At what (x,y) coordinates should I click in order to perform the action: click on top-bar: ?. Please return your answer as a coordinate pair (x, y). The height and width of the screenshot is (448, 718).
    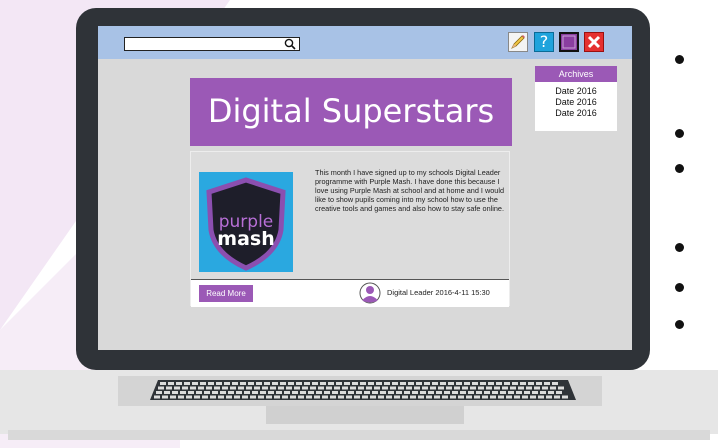
    Looking at the image, I should click on (365, 42).